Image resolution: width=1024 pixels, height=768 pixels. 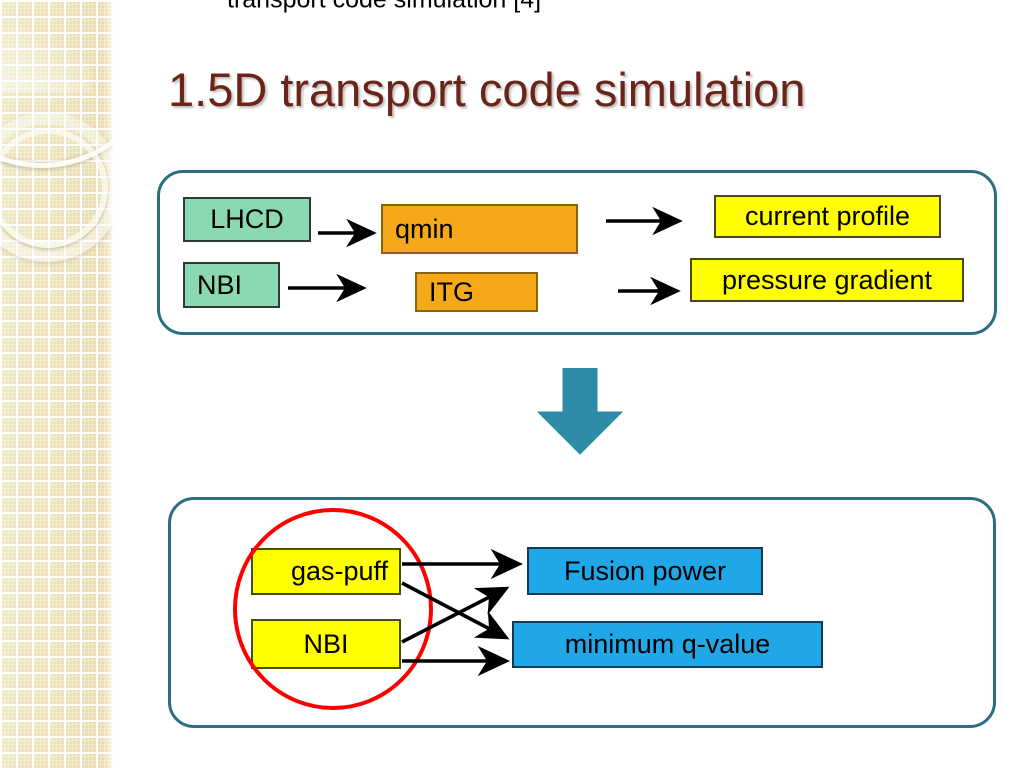 I want to click on node-nbi-bottom: NBI, so click(x=326, y=644).